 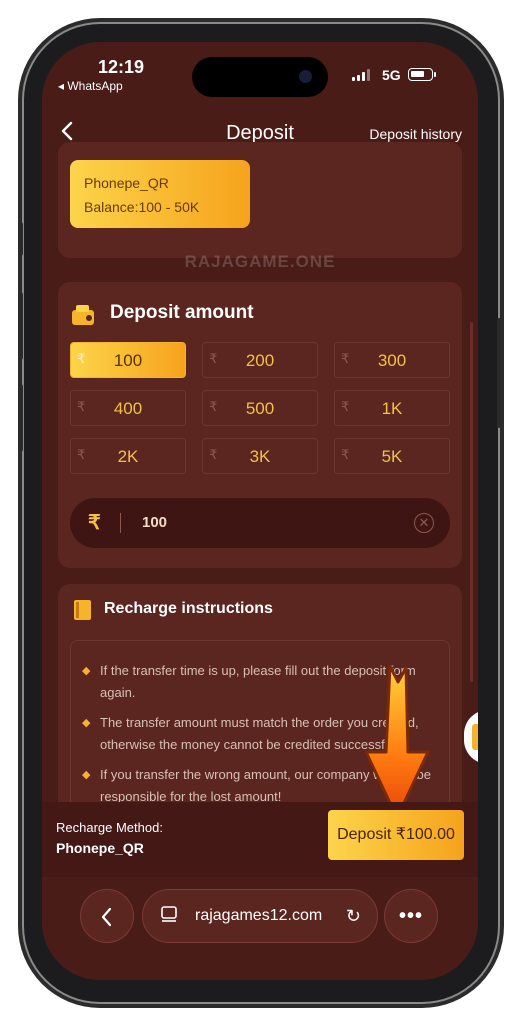 I want to click on amount-option-value: 200, so click(x=260, y=360).